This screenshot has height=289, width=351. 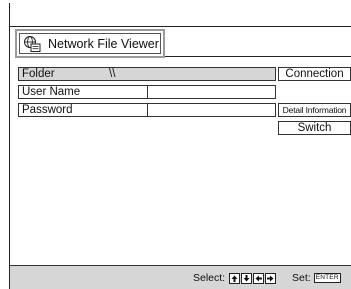 I want to click on callout-line, so click(x=9, y=14).